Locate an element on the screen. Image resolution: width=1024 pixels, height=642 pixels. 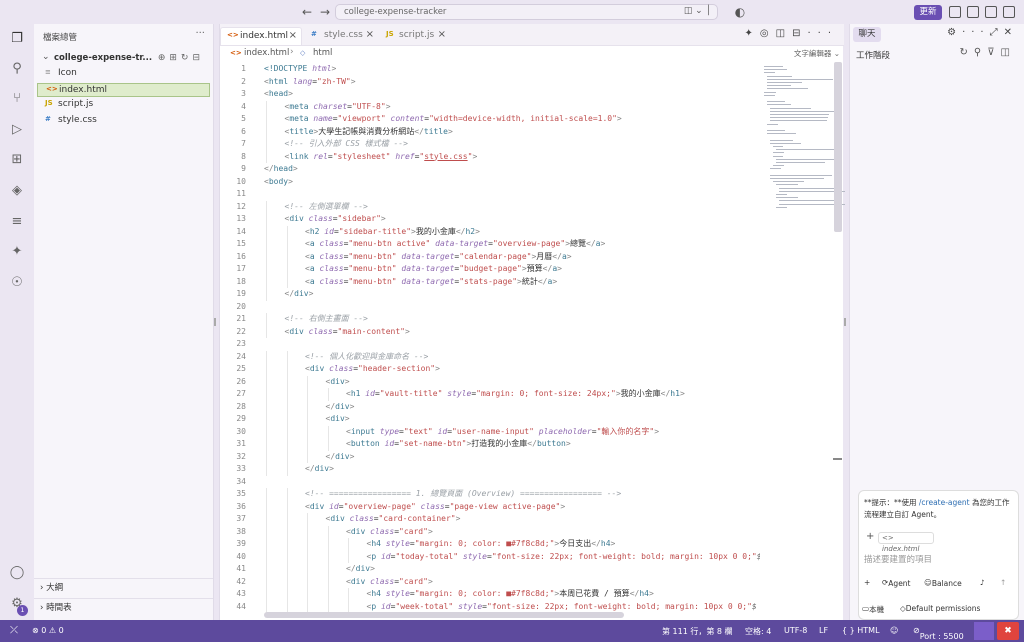
context-file-chip: <> index.html is located at coordinates (906, 542).